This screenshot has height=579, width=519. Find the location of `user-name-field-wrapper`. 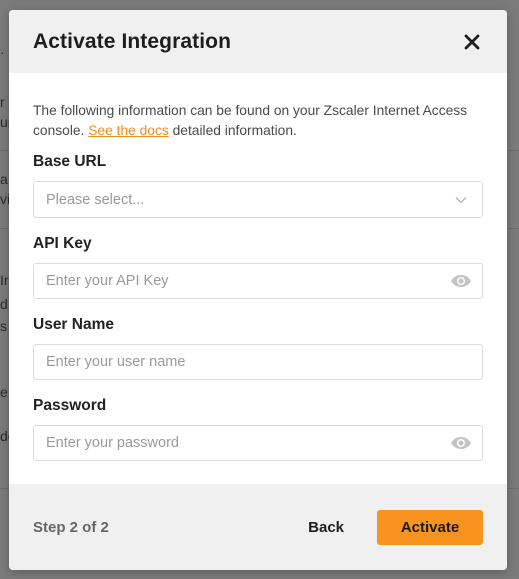

user-name-field-wrapper is located at coordinates (258, 362).